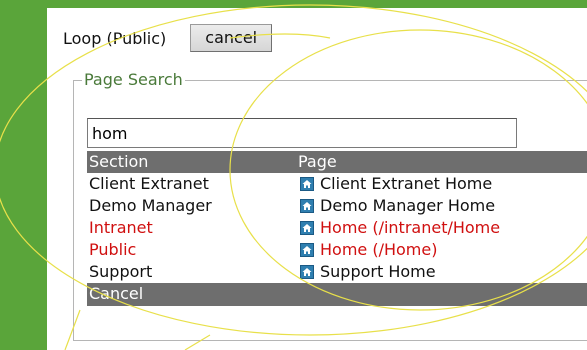 The height and width of the screenshot is (350, 587). Describe the element at coordinates (119, 161) in the screenshot. I see `section-column-header: Section` at that location.